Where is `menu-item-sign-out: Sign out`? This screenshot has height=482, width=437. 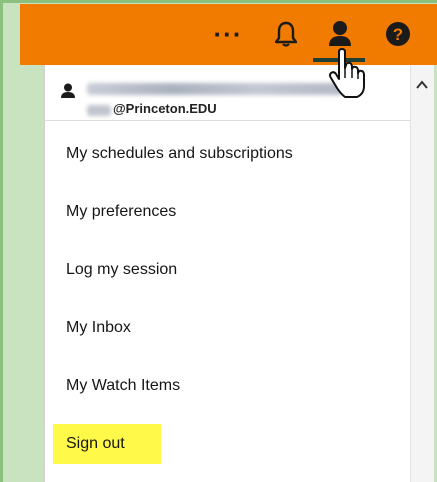 menu-item-sign-out: Sign out is located at coordinates (95, 444).